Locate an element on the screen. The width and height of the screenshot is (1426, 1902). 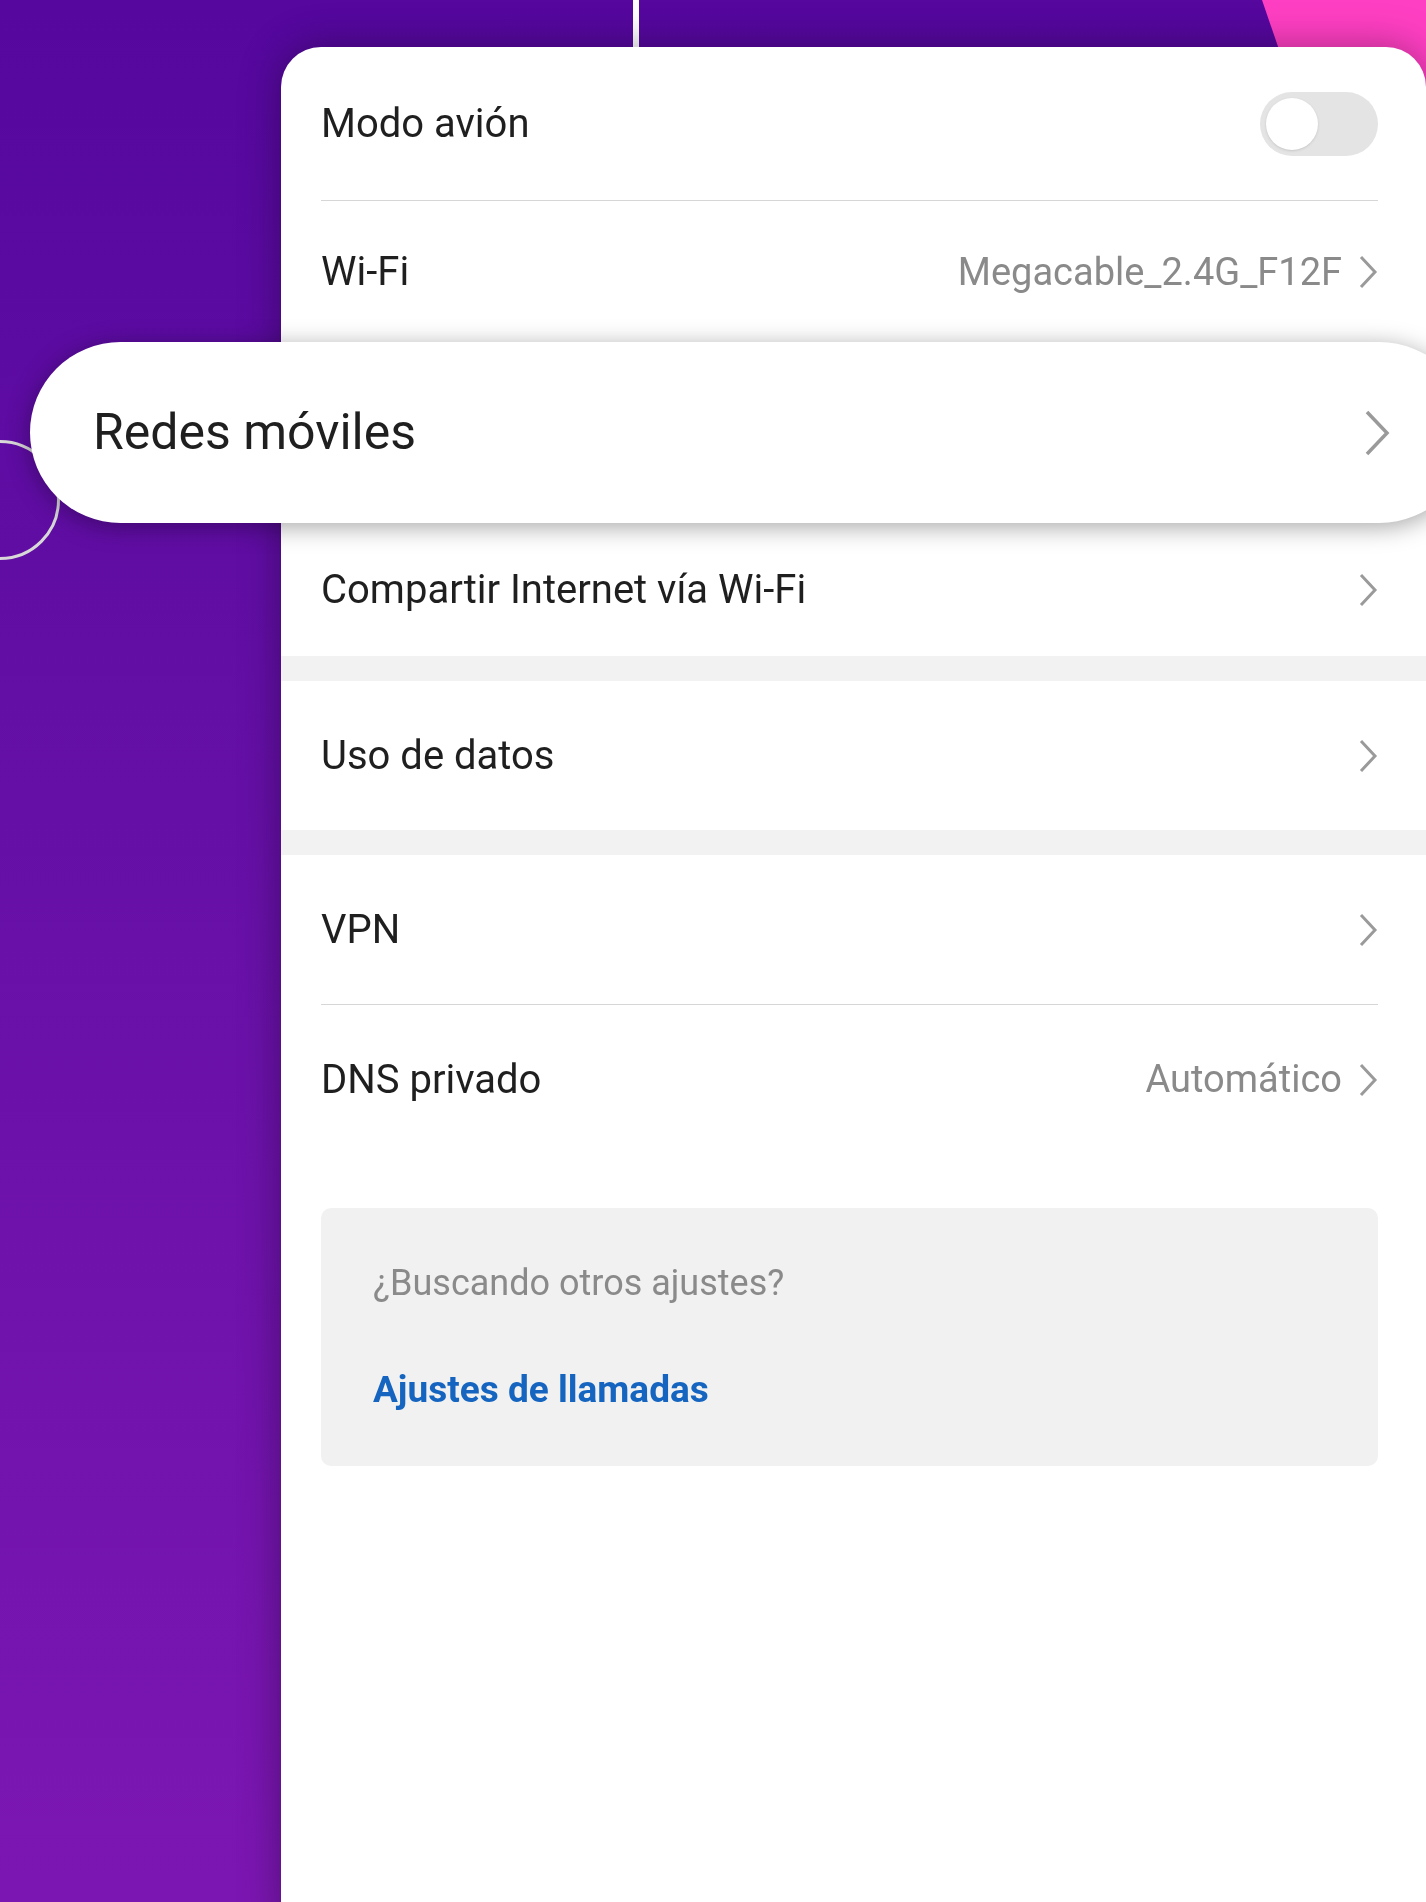
row-value: Megacable_2.4G_F12F is located at coordinates (1149, 272).